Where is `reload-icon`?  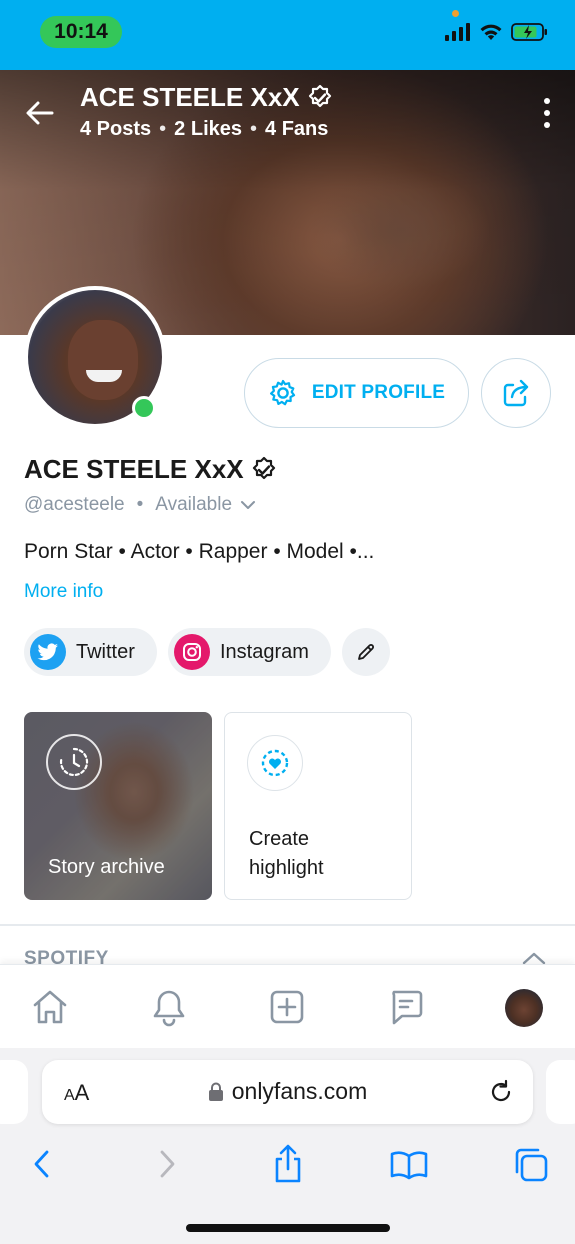 reload-icon is located at coordinates (501, 1092).